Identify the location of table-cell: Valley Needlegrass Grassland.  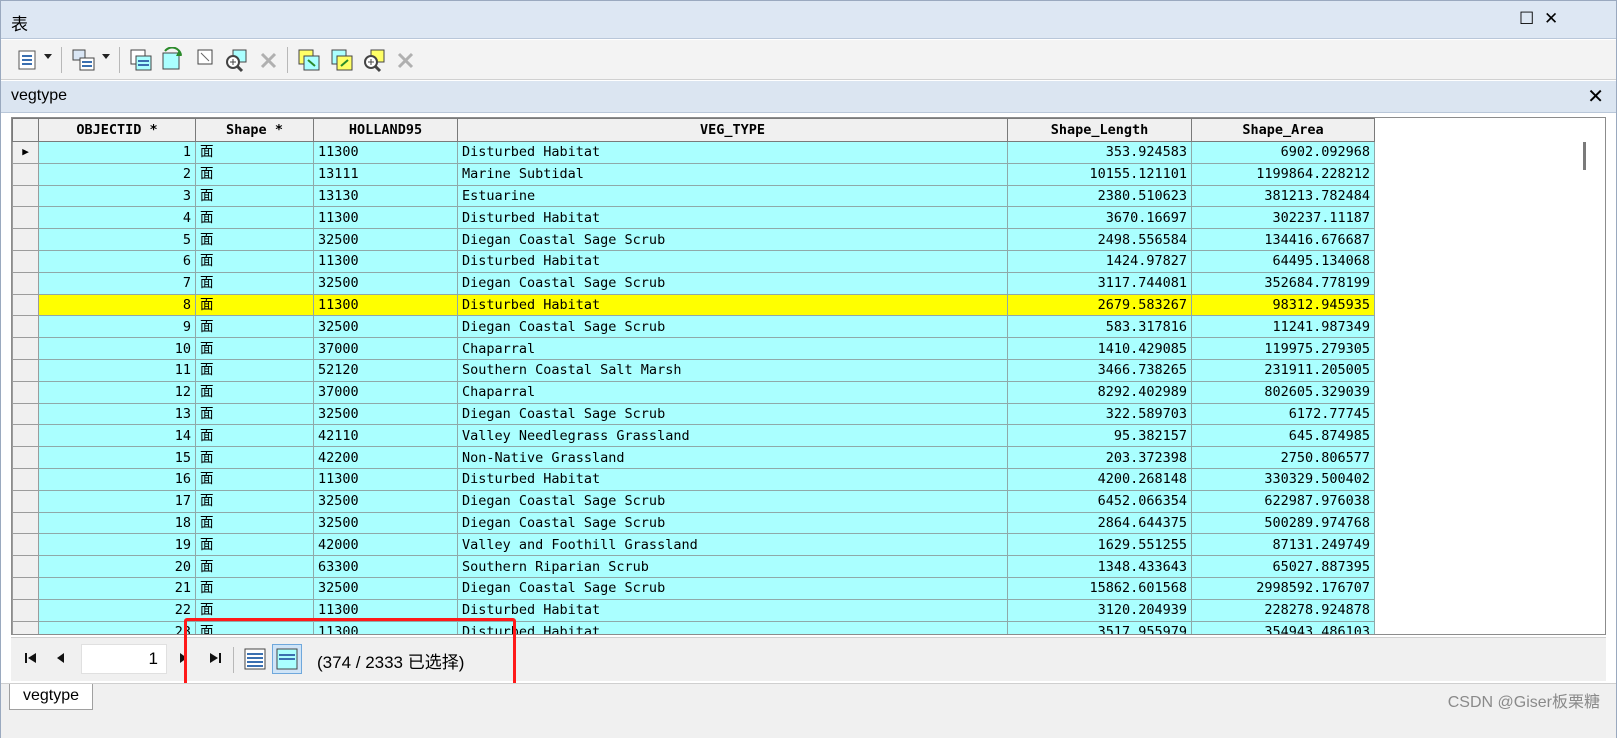
(732, 436).